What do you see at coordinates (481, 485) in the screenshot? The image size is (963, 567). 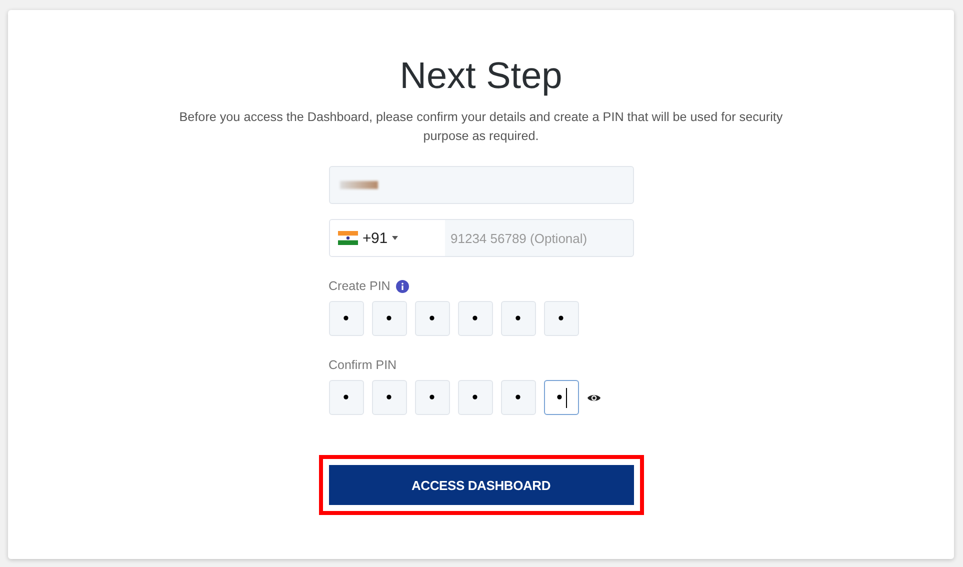 I see `access-dashboard-button: ACCESS DASHBOARD` at bounding box center [481, 485].